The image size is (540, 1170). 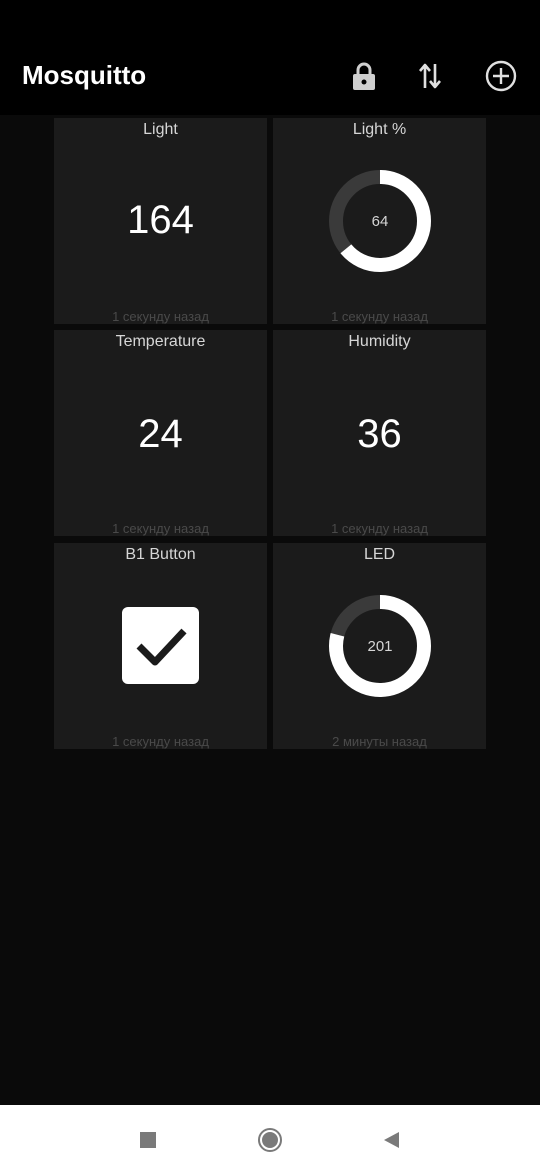 I want to click on tile-value: 36, so click(x=379, y=434).